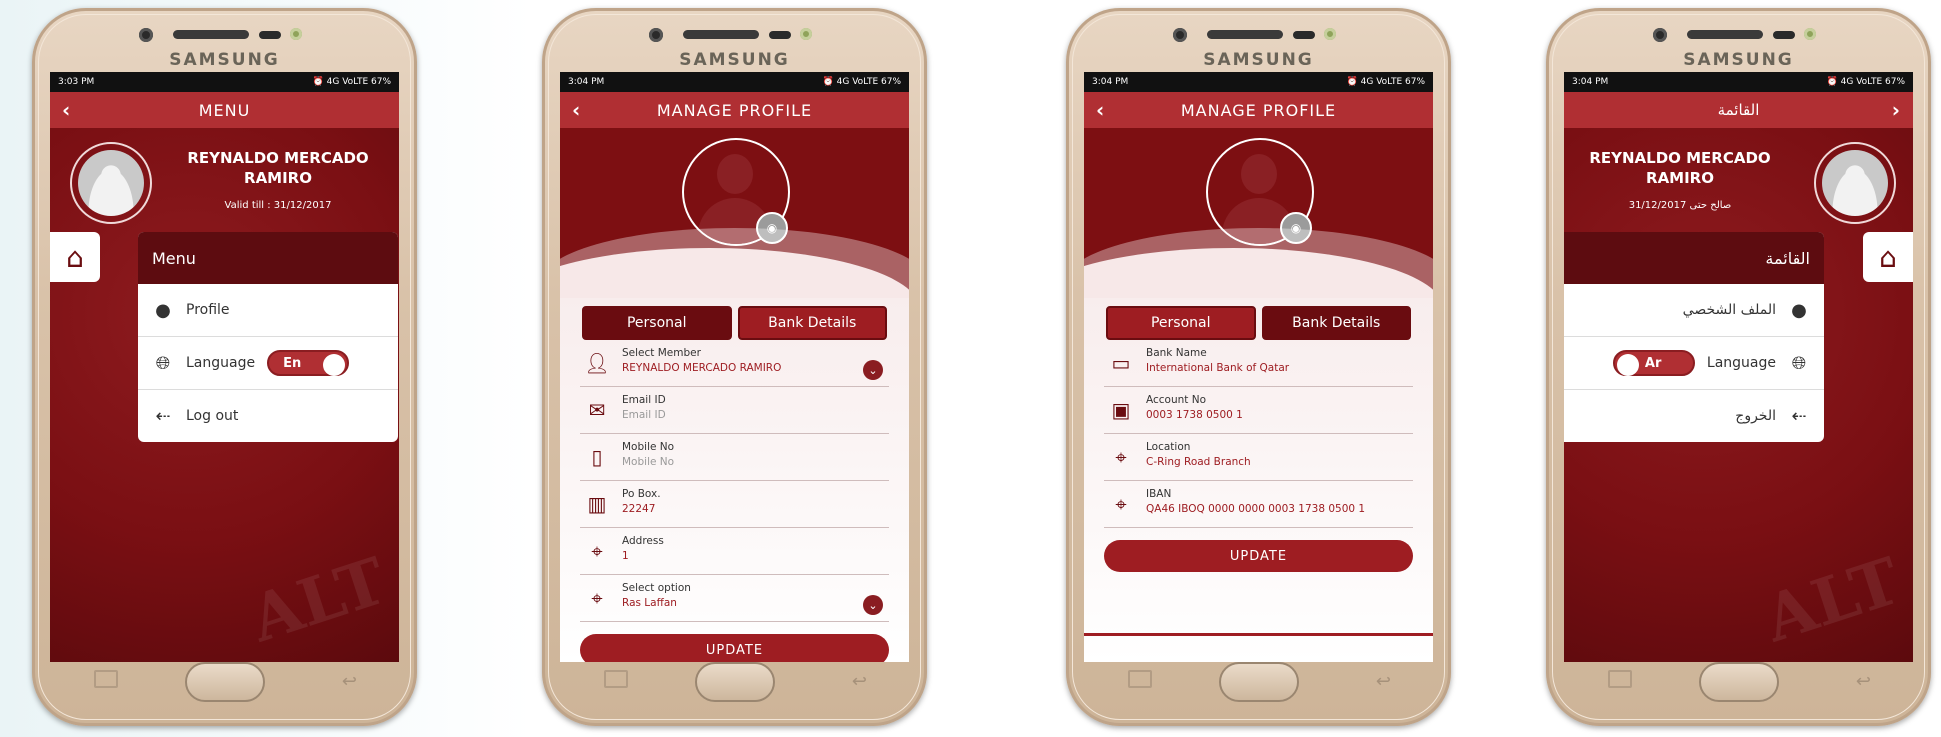 The width and height of the screenshot is (1941, 737). What do you see at coordinates (661, 353) in the screenshot?
I see `field-label: Select Member` at bounding box center [661, 353].